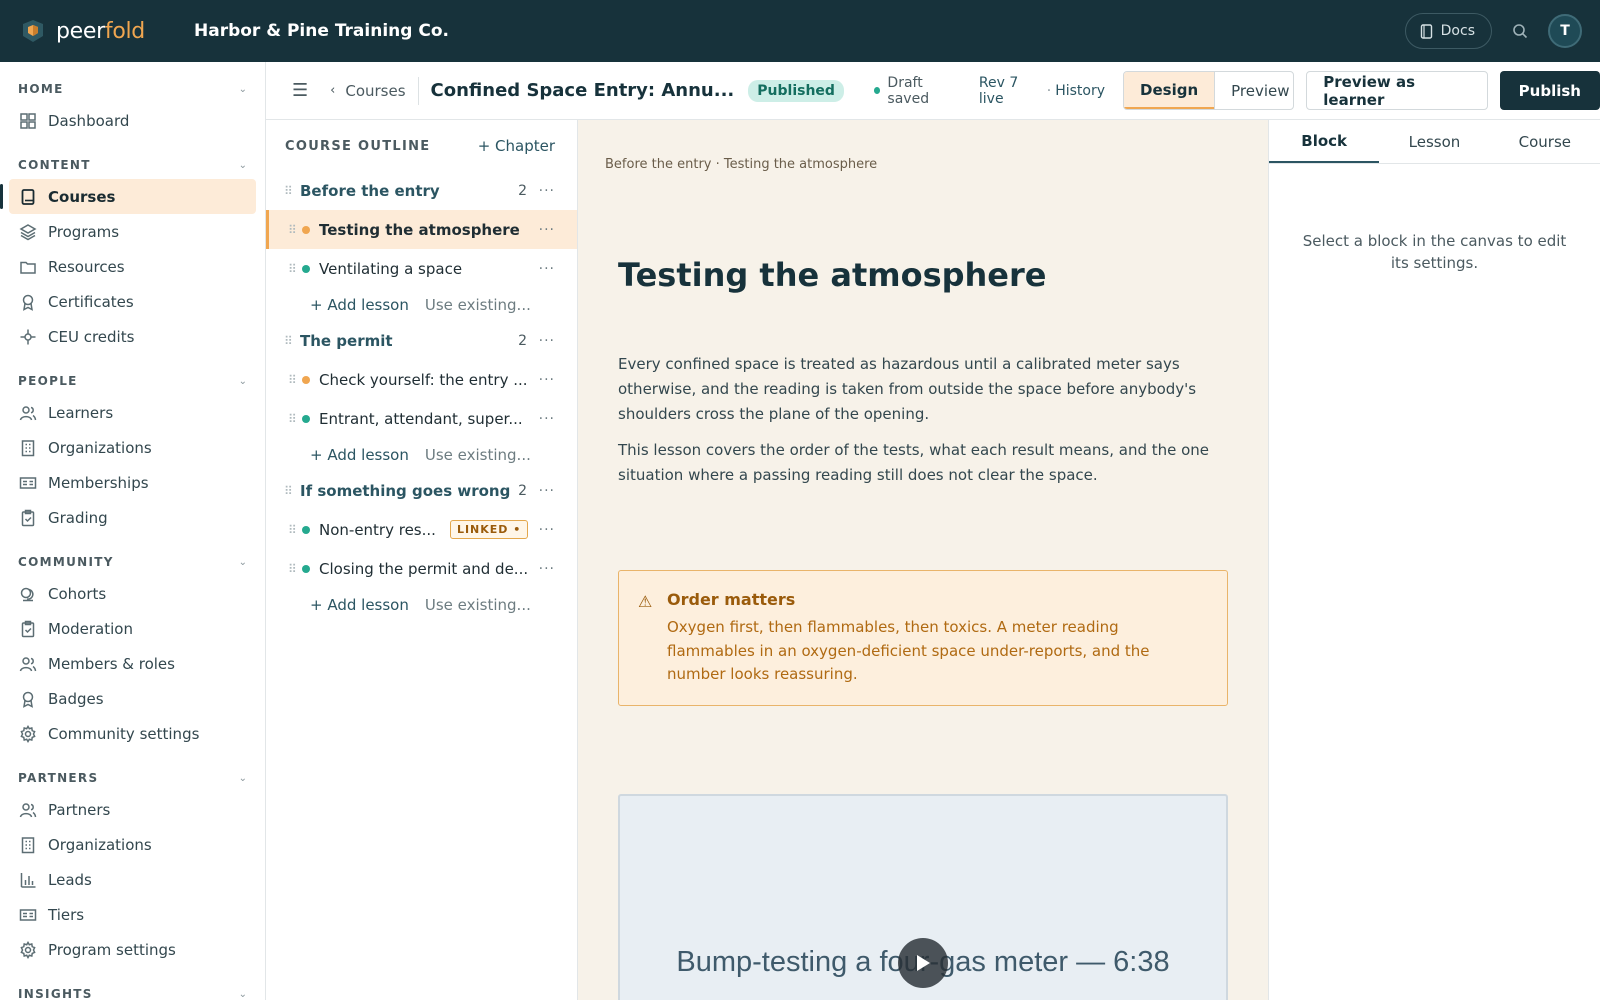 The image size is (1600, 1000). I want to click on search-icon, so click(1520, 31).